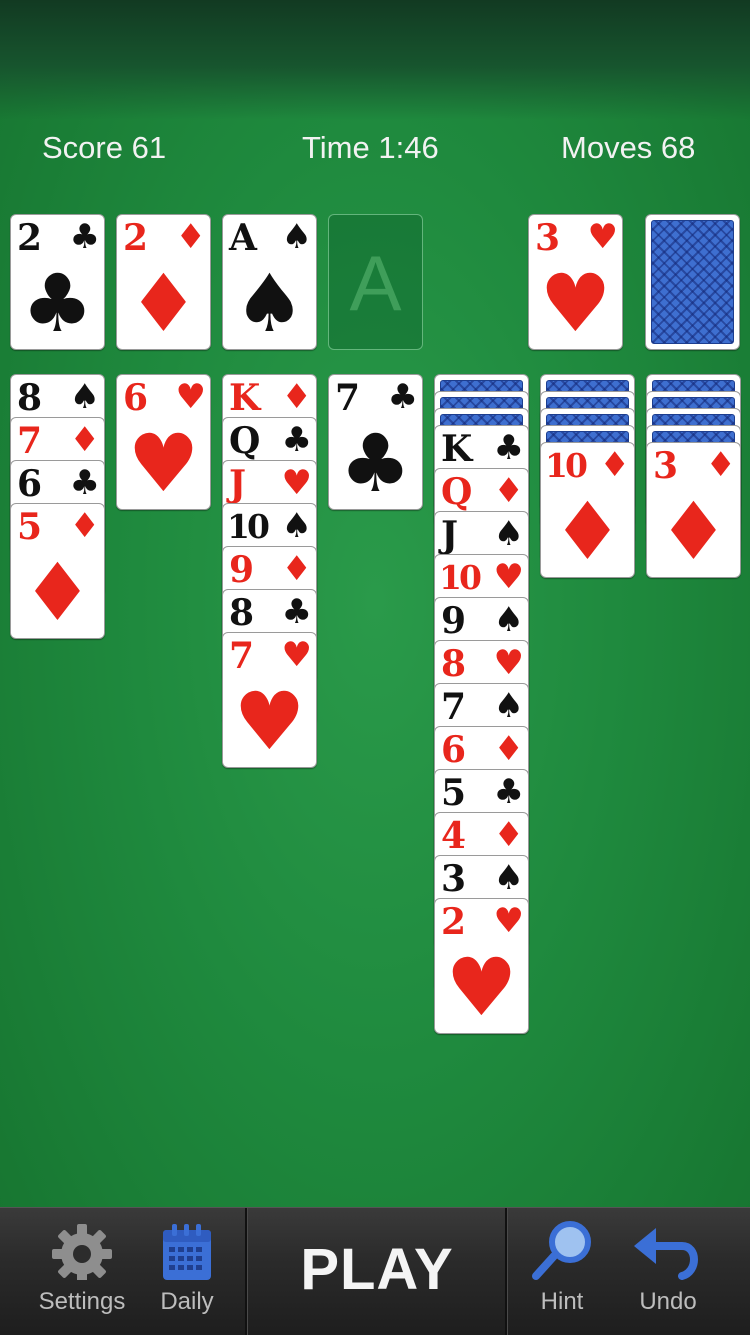 The height and width of the screenshot is (1335, 750). What do you see at coordinates (692, 282) in the screenshot?
I see `stock-pile` at bounding box center [692, 282].